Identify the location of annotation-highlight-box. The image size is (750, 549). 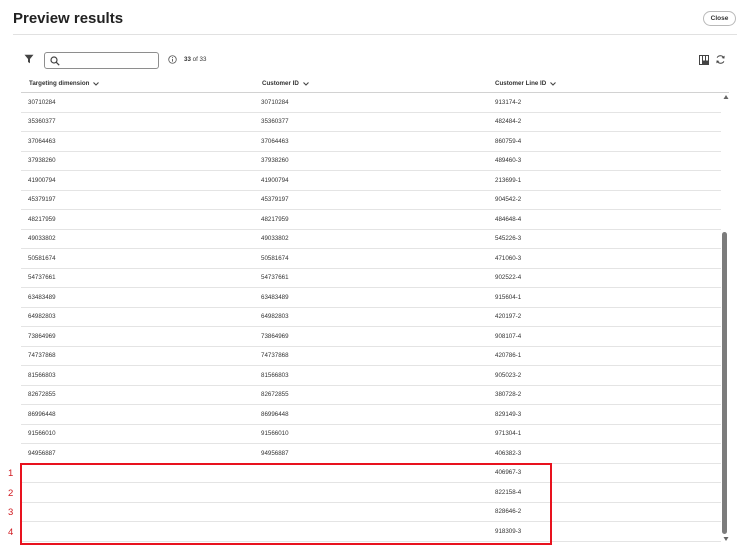
(286, 504).